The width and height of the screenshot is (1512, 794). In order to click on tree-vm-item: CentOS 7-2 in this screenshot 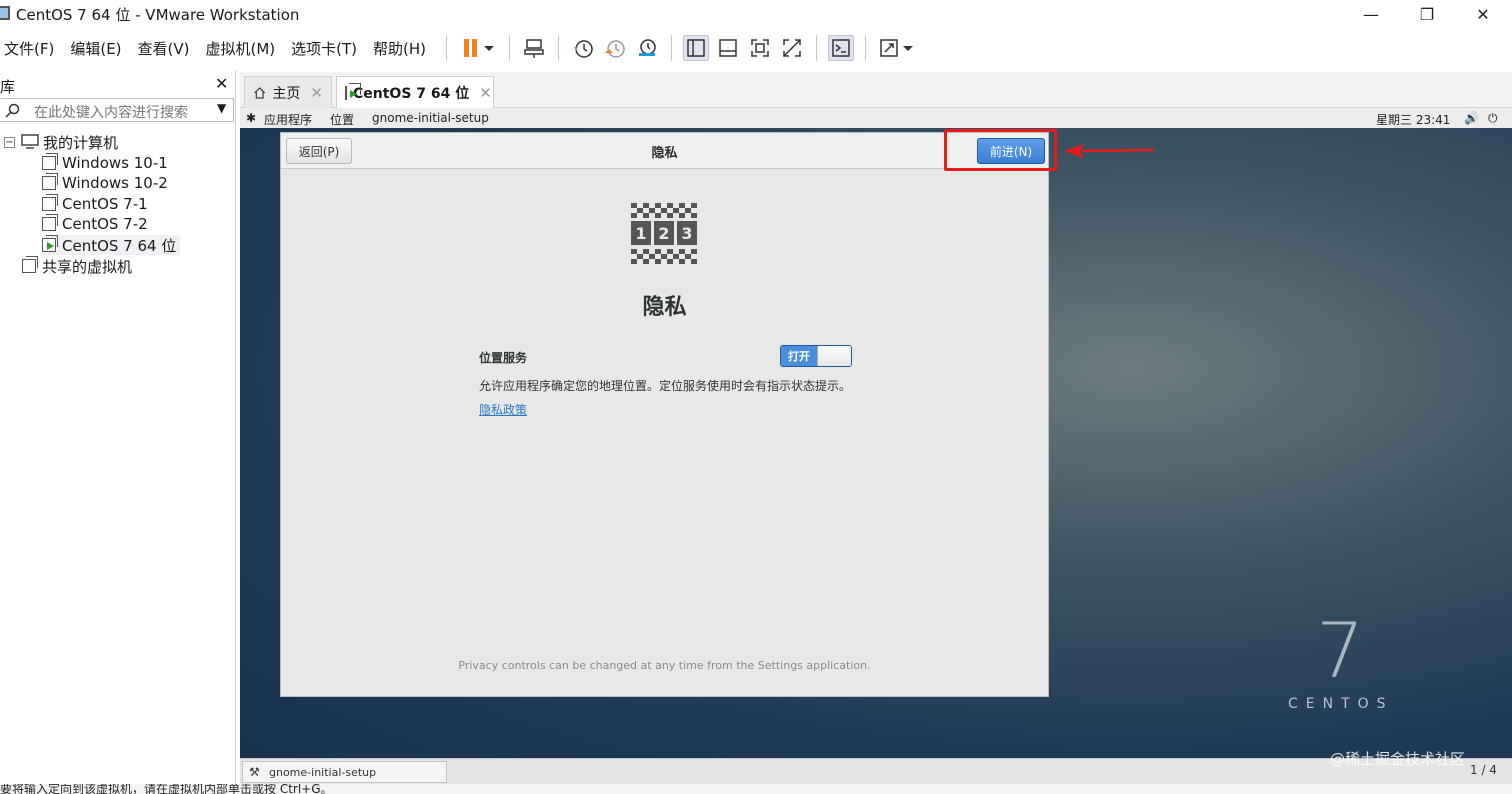, I will do `click(95, 224)`.